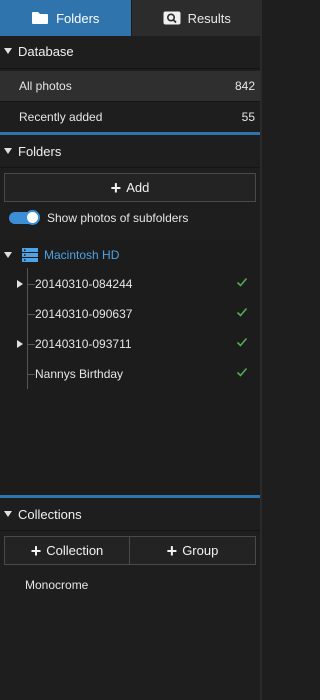 This screenshot has height=700, width=320. Describe the element at coordinates (131, 51) in the screenshot. I see `database-section-header: Database` at that location.